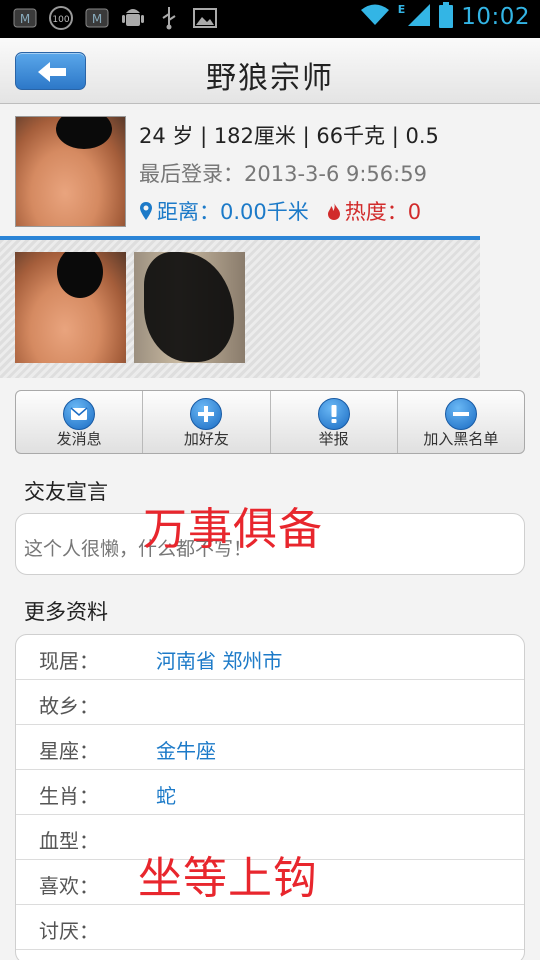  I want to click on overlay-caption-bottom: 坐等上钩, so click(228, 878).